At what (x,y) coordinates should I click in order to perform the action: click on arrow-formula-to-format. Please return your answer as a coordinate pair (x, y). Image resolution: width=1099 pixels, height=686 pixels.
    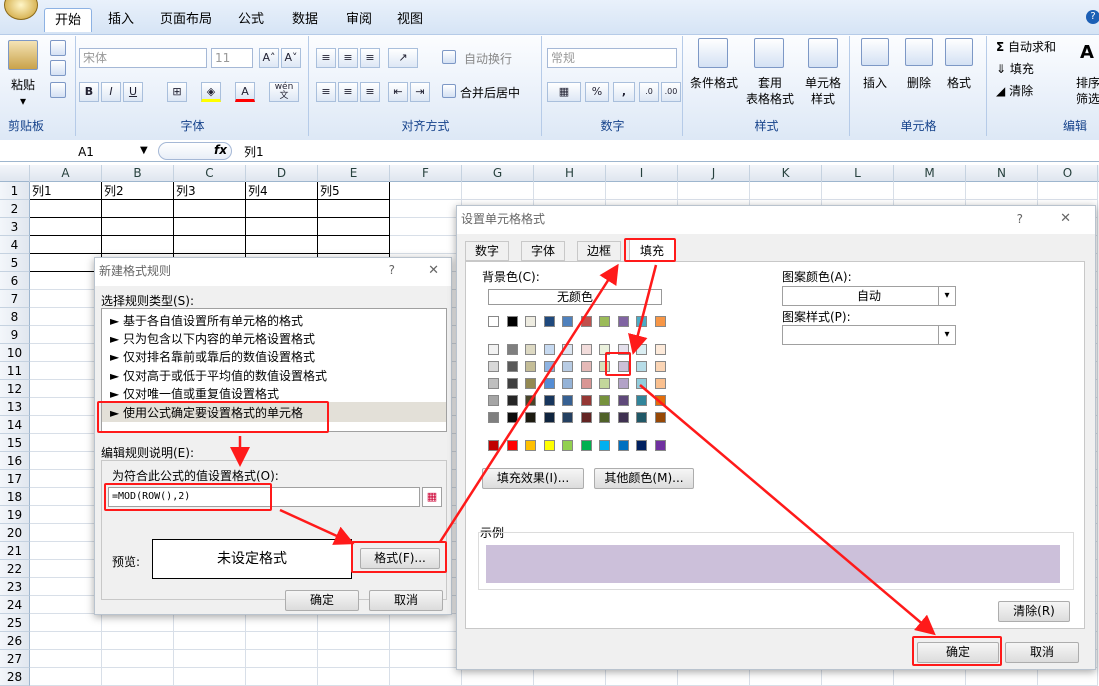
    Looking at the image, I should click on (317, 526).